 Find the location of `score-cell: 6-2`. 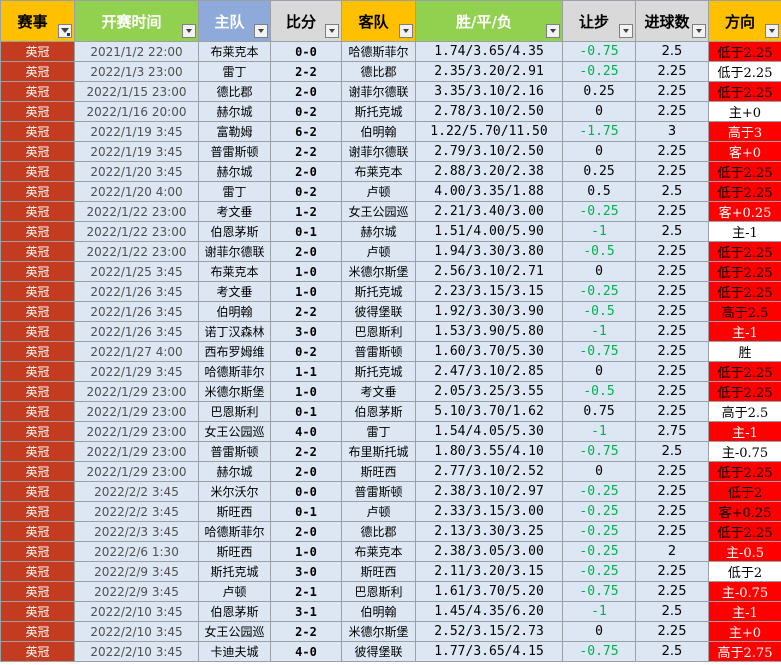

score-cell: 6-2 is located at coordinates (306, 131).